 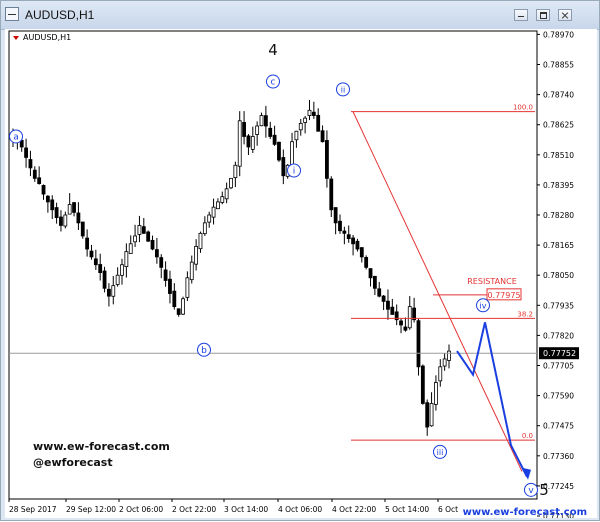 I want to click on wave-marker-v: v, so click(x=531, y=489).